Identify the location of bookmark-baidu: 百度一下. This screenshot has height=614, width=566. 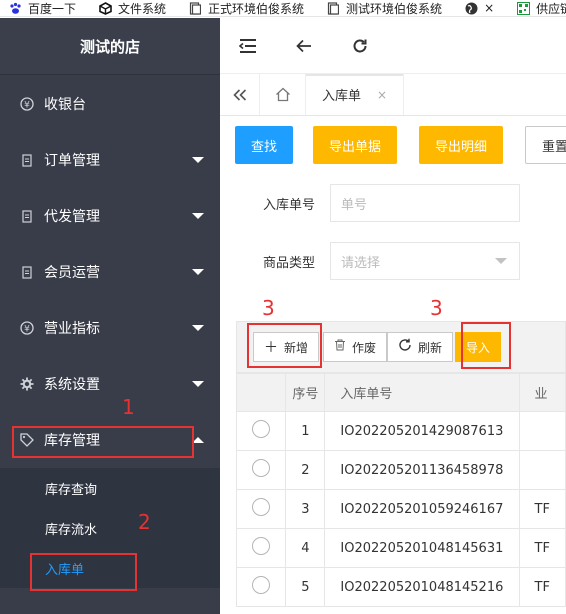
(38, 8).